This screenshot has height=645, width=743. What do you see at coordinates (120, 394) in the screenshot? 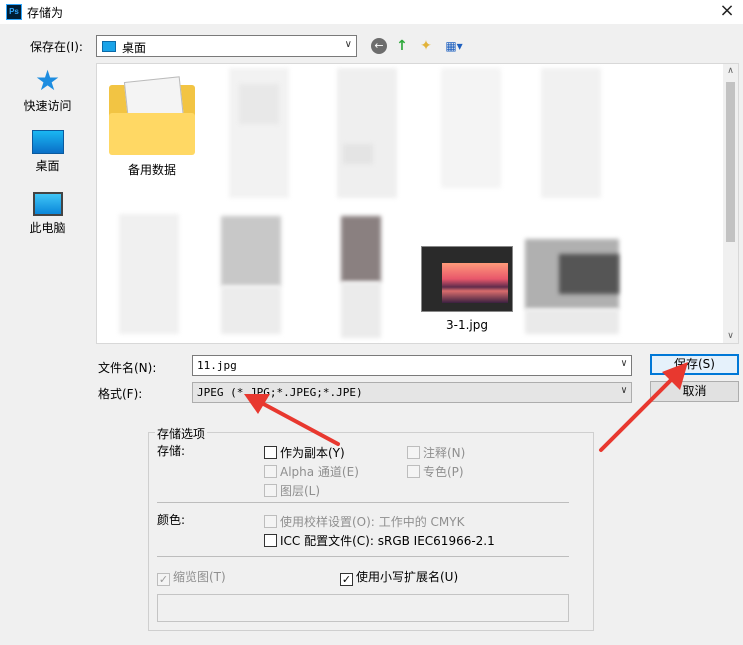
I see `format-label: 格式(F):` at bounding box center [120, 394].